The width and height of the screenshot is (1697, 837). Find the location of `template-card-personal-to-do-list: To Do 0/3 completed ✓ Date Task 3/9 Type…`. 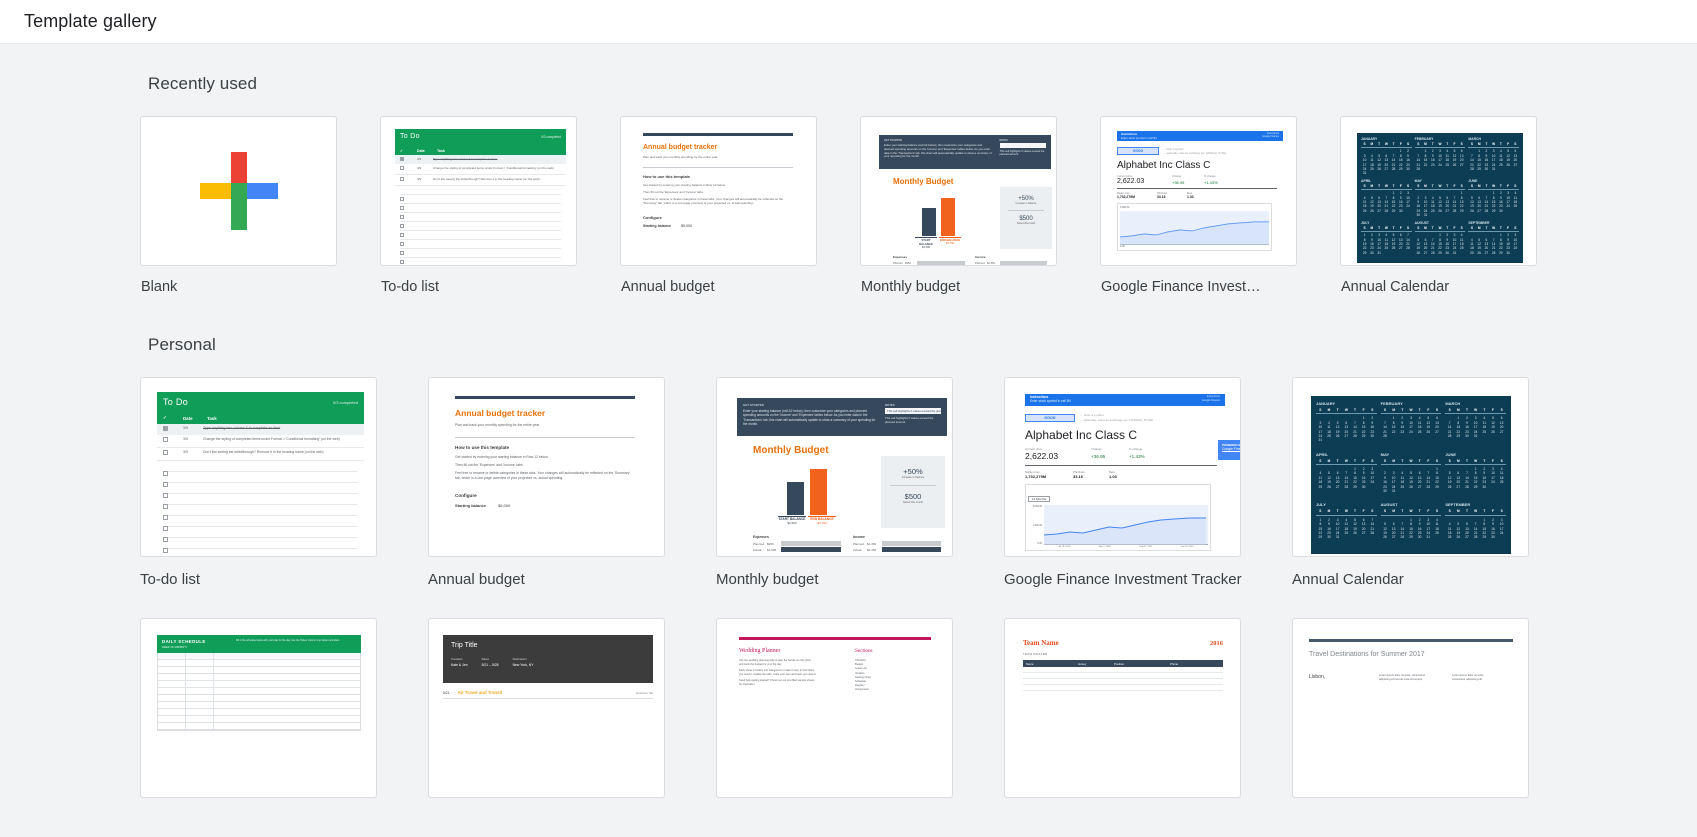

template-card-personal-to-do-list: To Do 0/3 completed ✓ Date Task 3/9 Type… is located at coordinates (272, 483).